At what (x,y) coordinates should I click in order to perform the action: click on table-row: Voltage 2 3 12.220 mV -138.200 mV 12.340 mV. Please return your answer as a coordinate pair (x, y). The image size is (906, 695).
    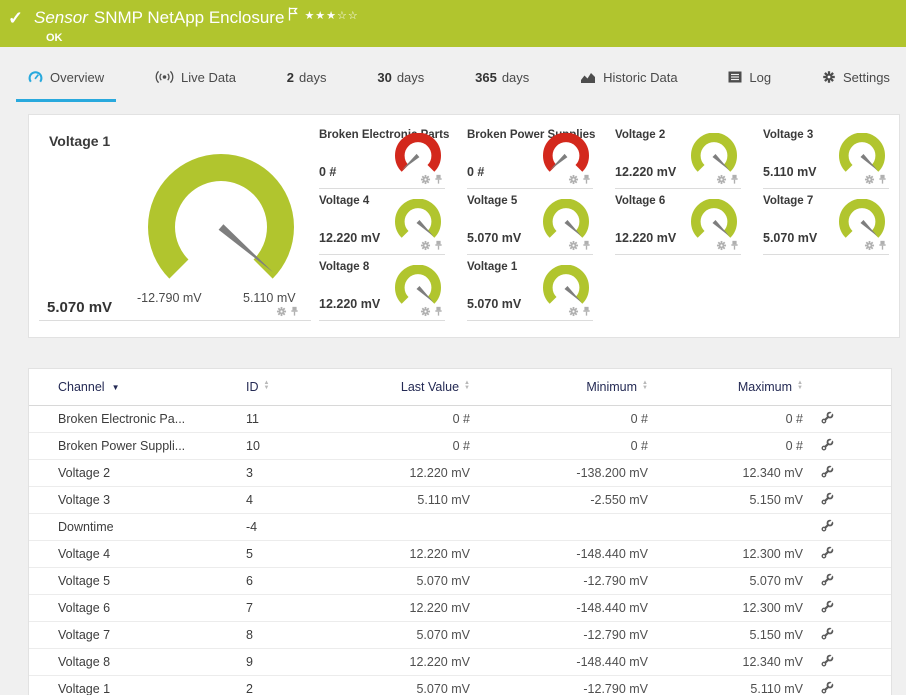
    Looking at the image, I should click on (460, 473).